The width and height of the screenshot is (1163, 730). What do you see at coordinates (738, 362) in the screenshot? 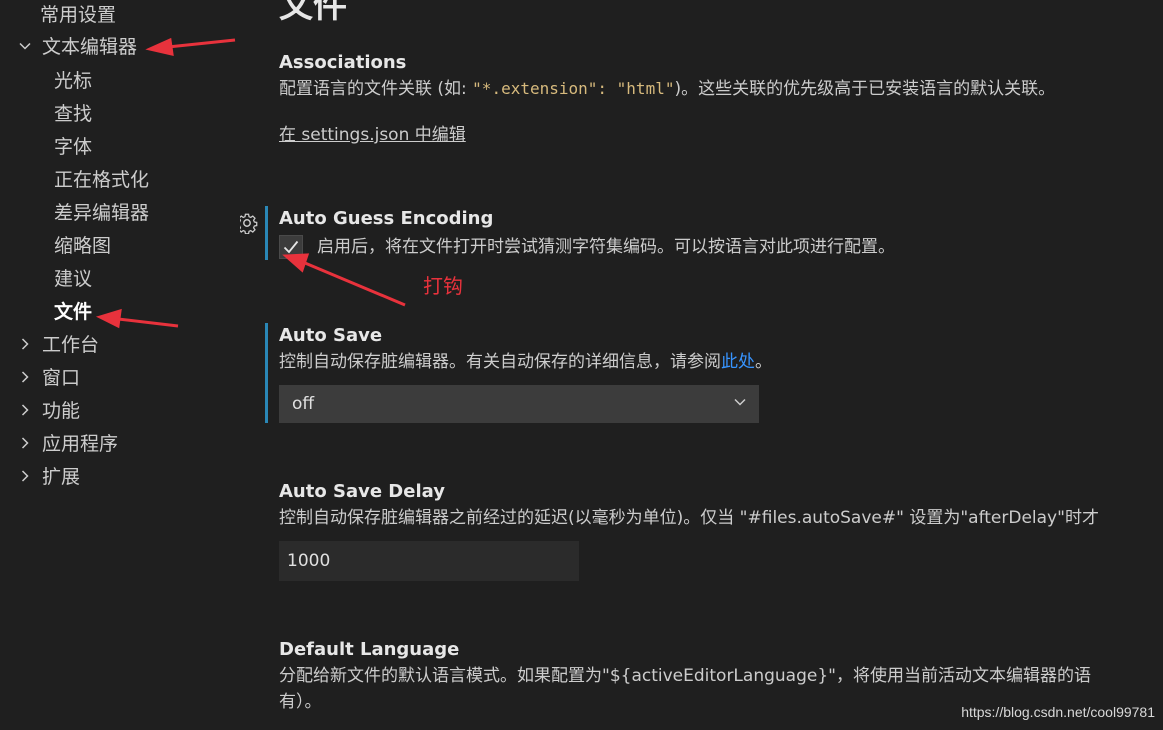
I see `here-link: 此处` at bounding box center [738, 362].